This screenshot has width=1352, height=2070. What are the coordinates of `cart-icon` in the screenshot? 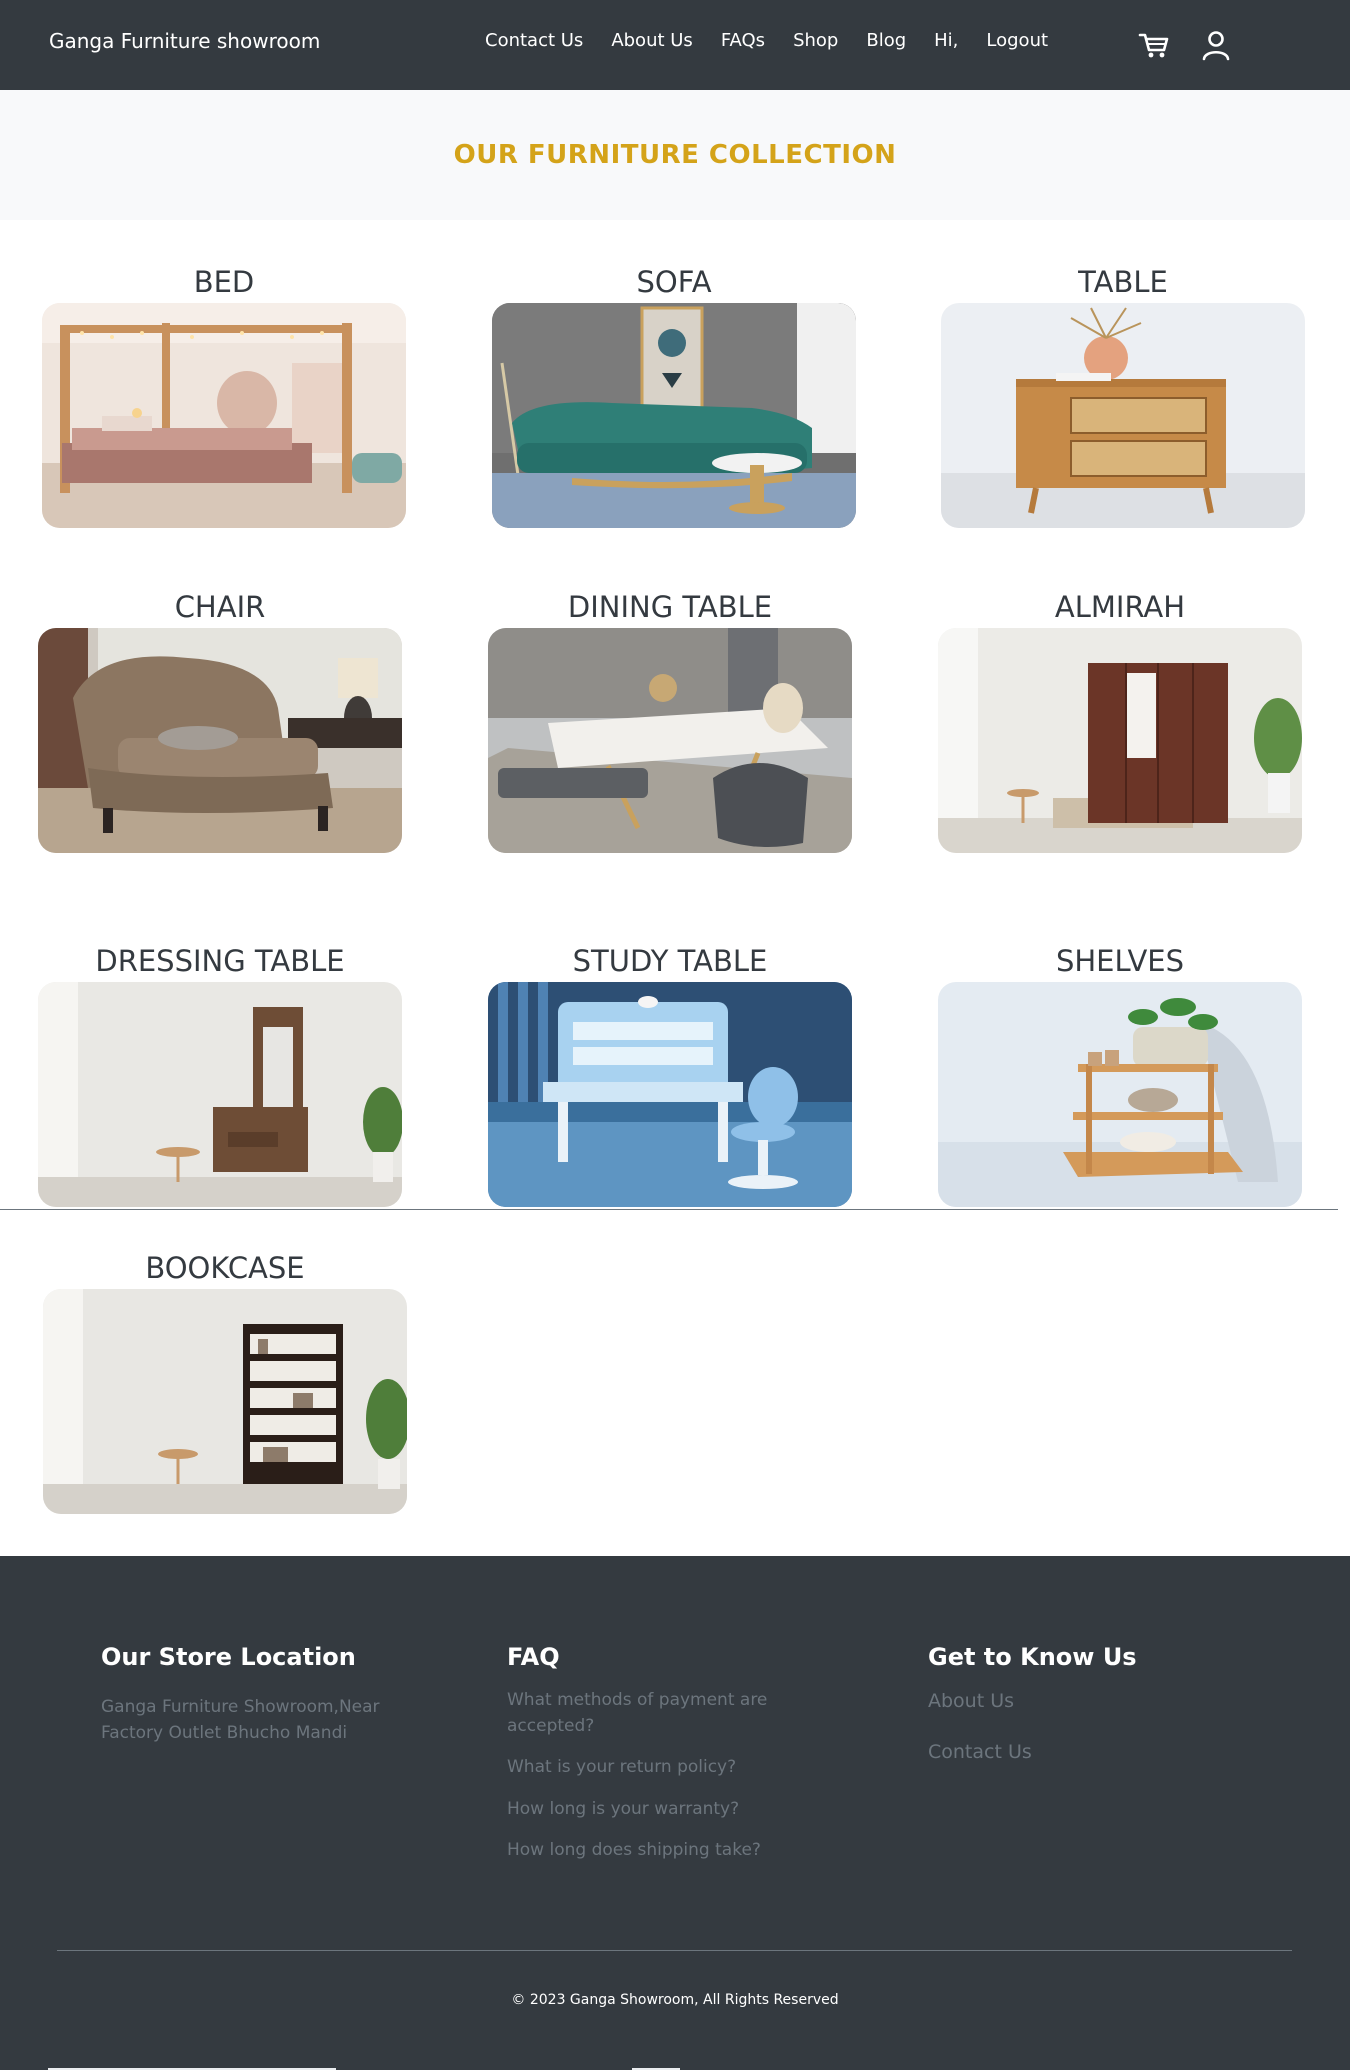 It's located at (1154, 45).